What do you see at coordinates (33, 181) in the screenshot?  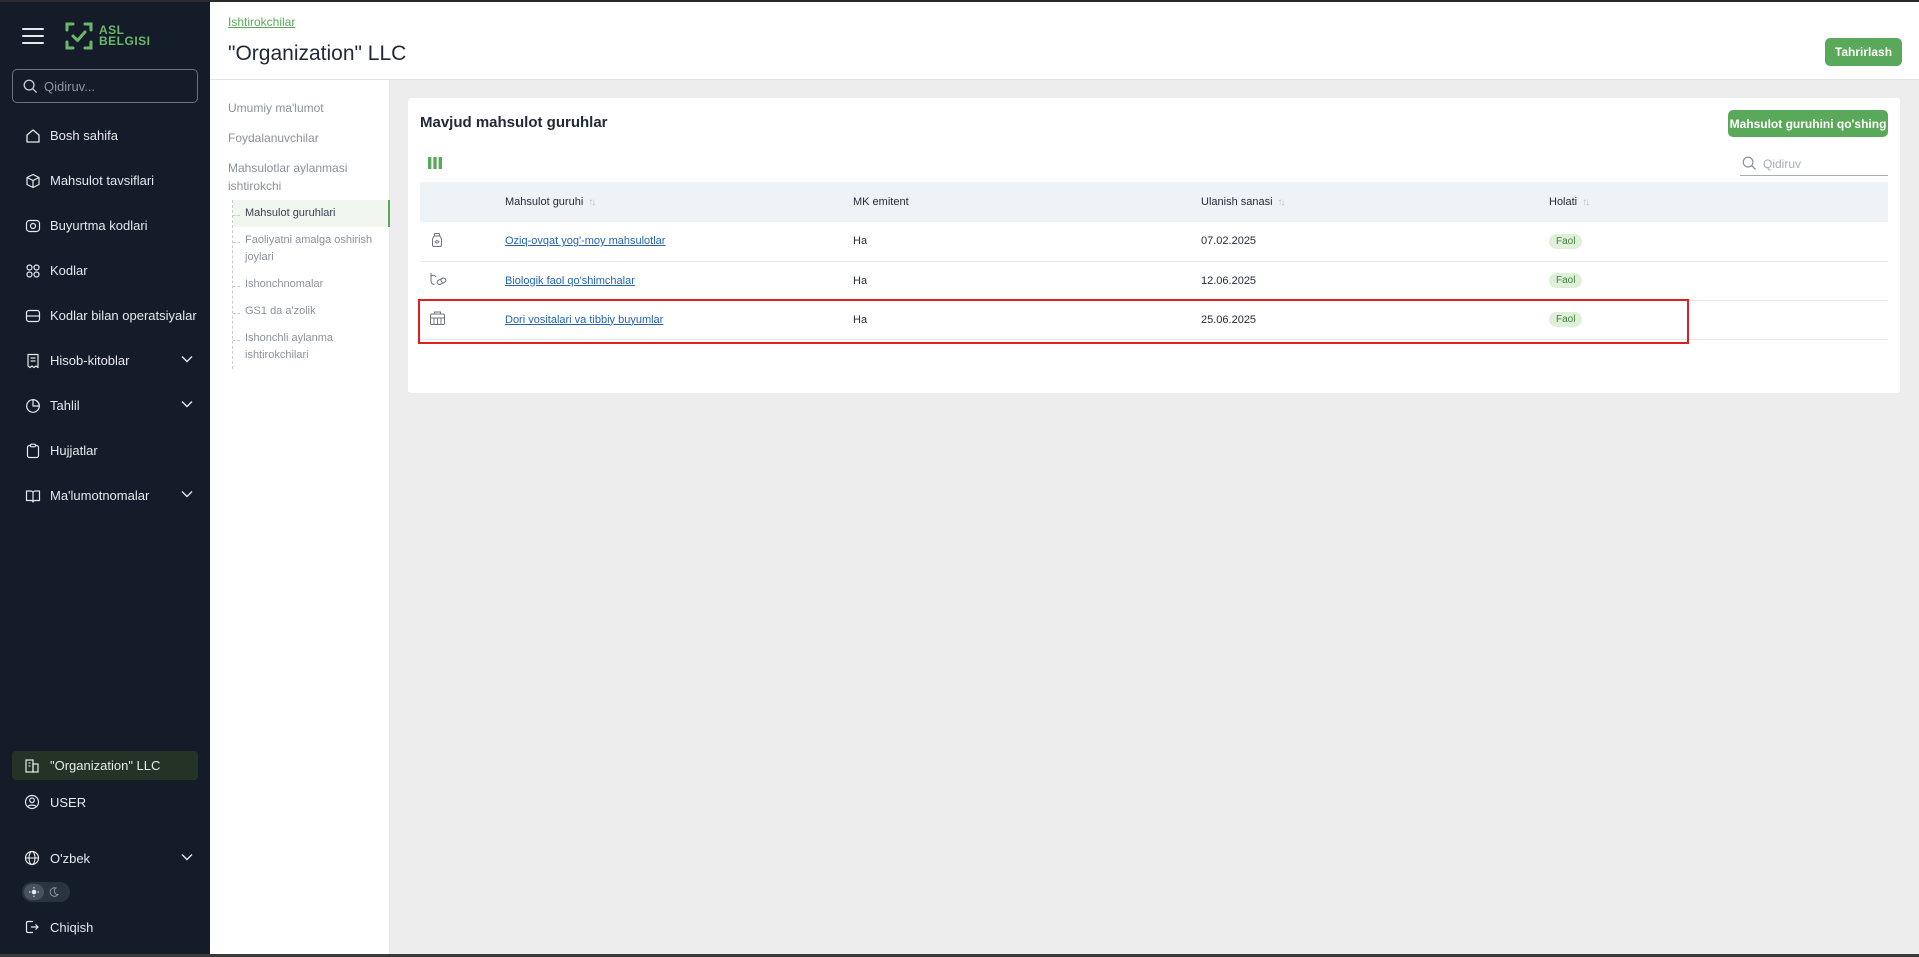 I see `box-icon` at bounding box center [33, 181].